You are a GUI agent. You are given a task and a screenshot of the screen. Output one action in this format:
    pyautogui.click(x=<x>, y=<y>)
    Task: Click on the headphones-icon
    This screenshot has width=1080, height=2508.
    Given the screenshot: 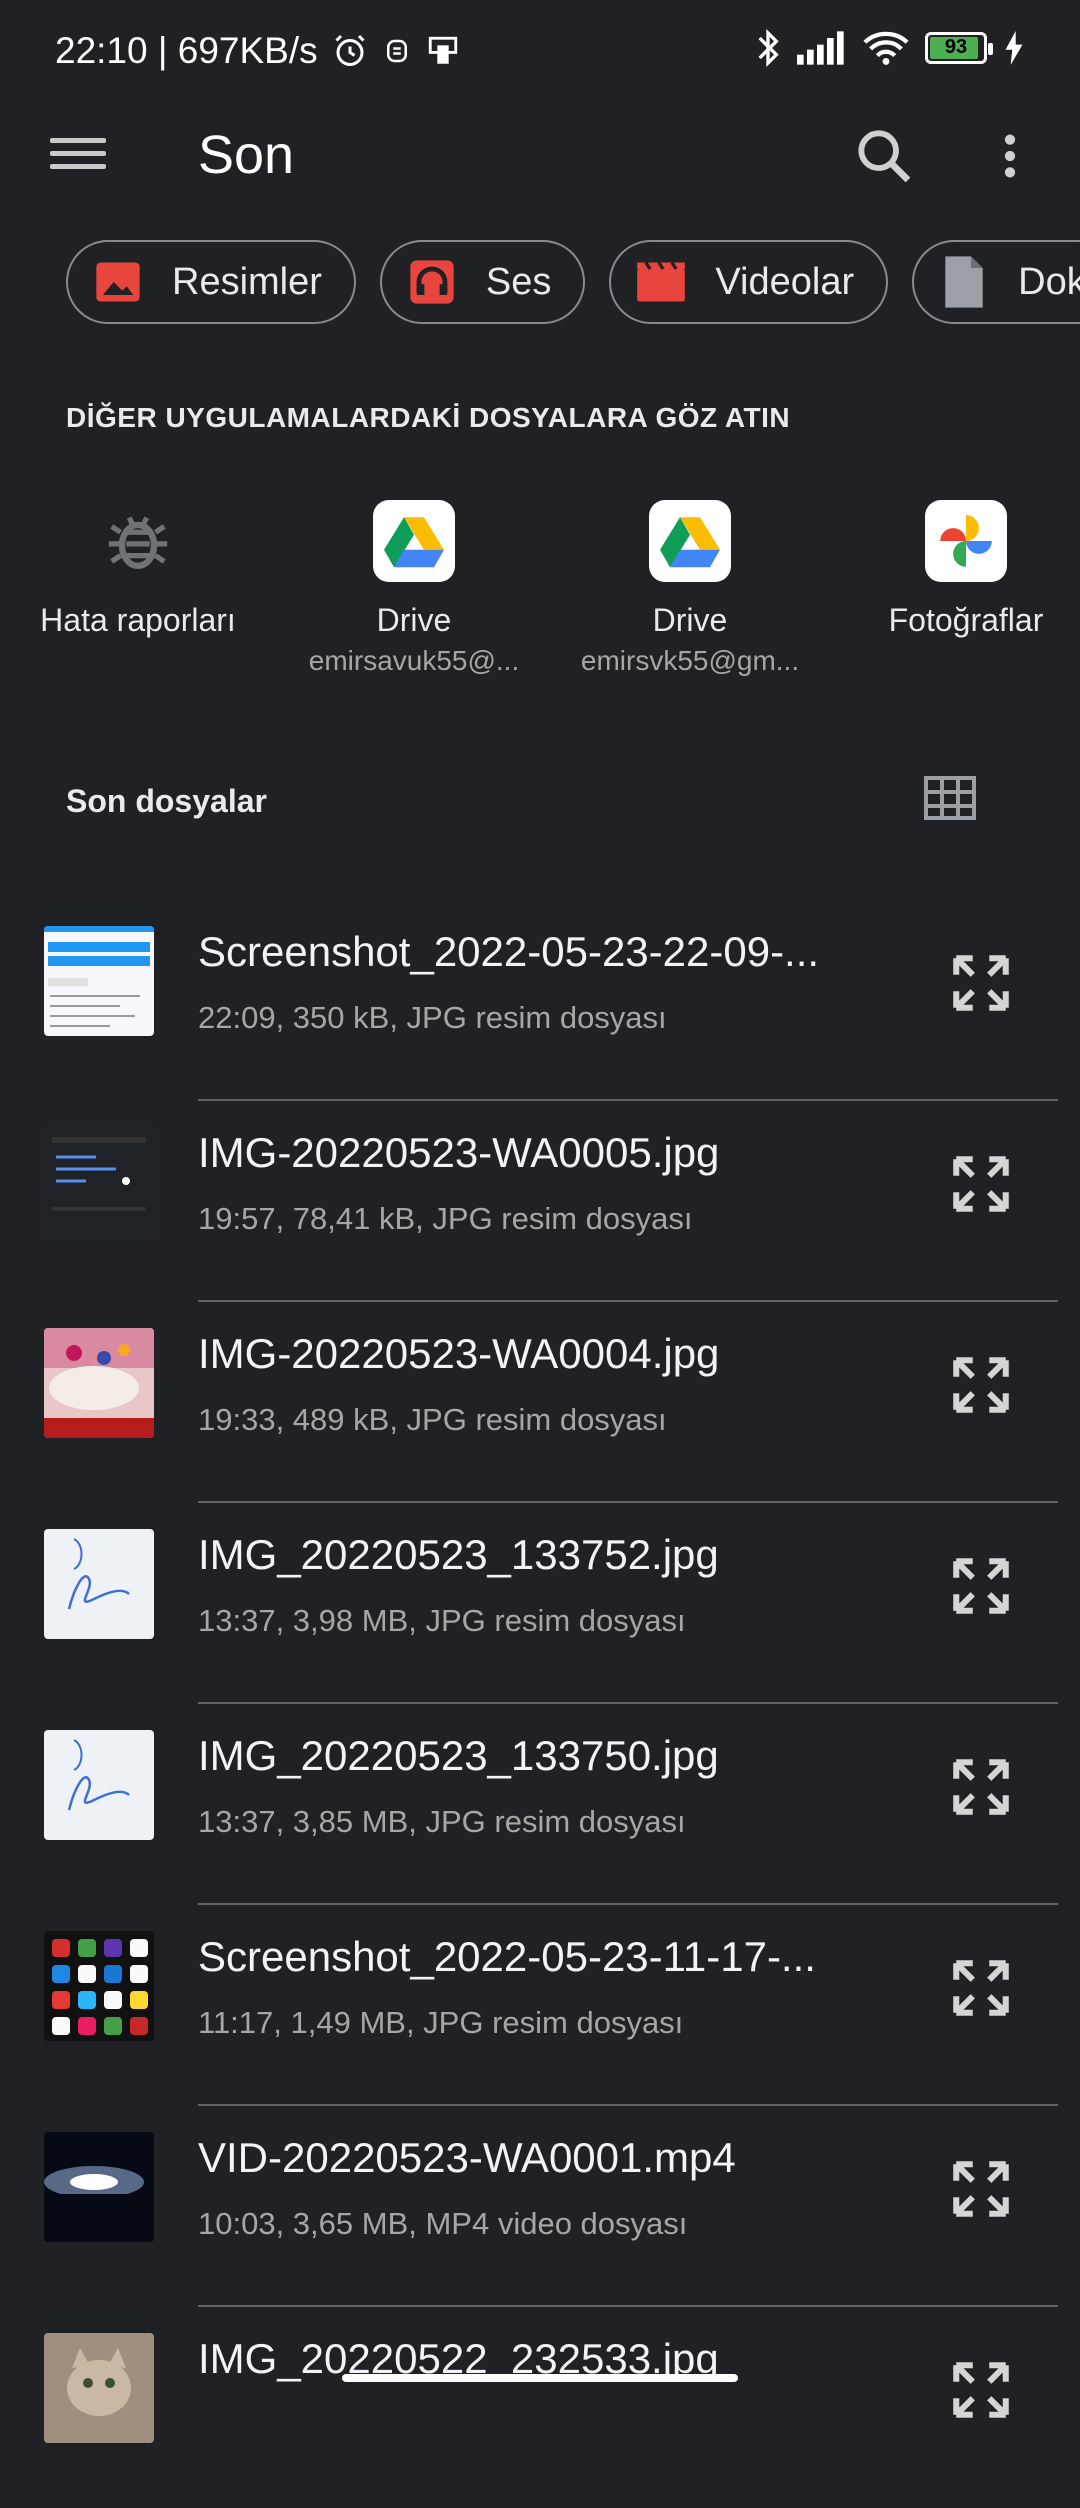 What is the action you would take?
    pyautogui.click(x=432, y=282)
    